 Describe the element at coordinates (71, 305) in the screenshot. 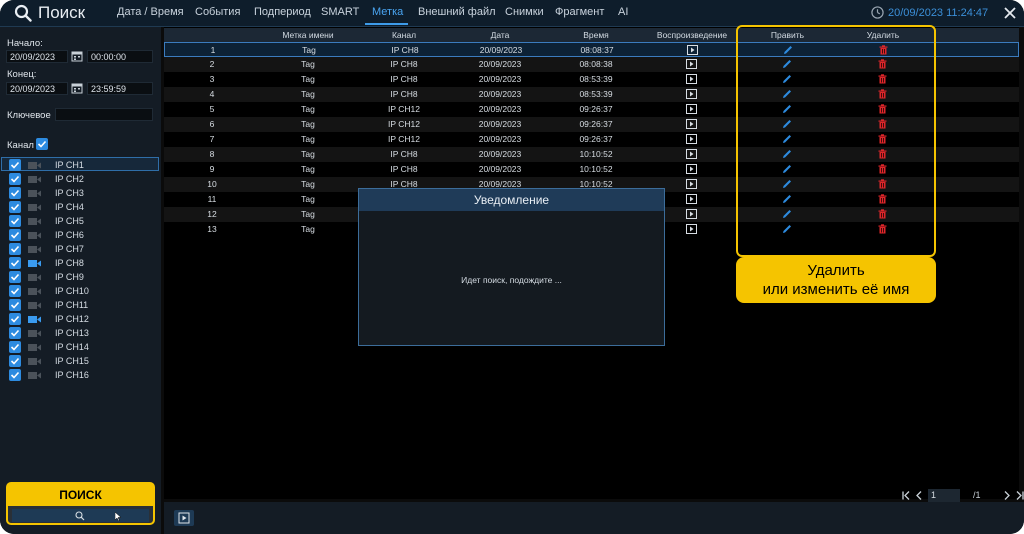

I see `channel-name: IP CH11` at that location.